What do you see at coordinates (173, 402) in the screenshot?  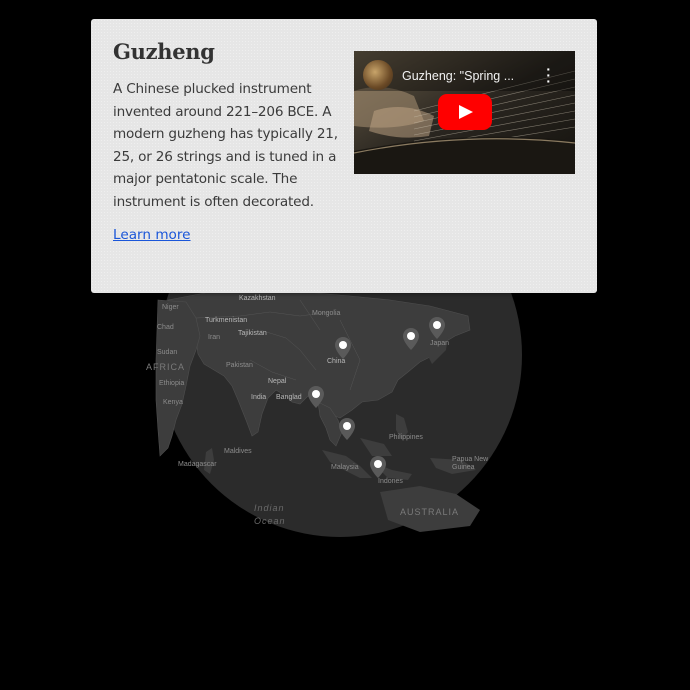 I see `map-label-kenya: Kenya` at bounding box center [173, 402].